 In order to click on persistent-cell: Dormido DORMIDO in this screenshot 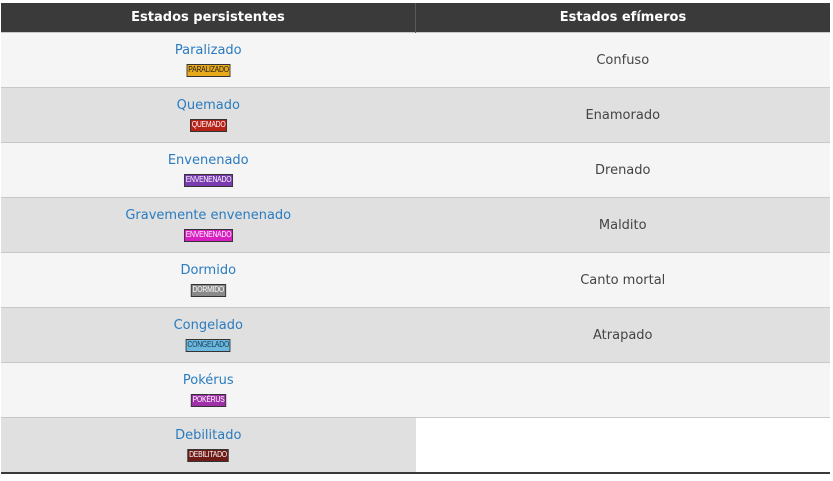, I will do `click(208, 280)`.